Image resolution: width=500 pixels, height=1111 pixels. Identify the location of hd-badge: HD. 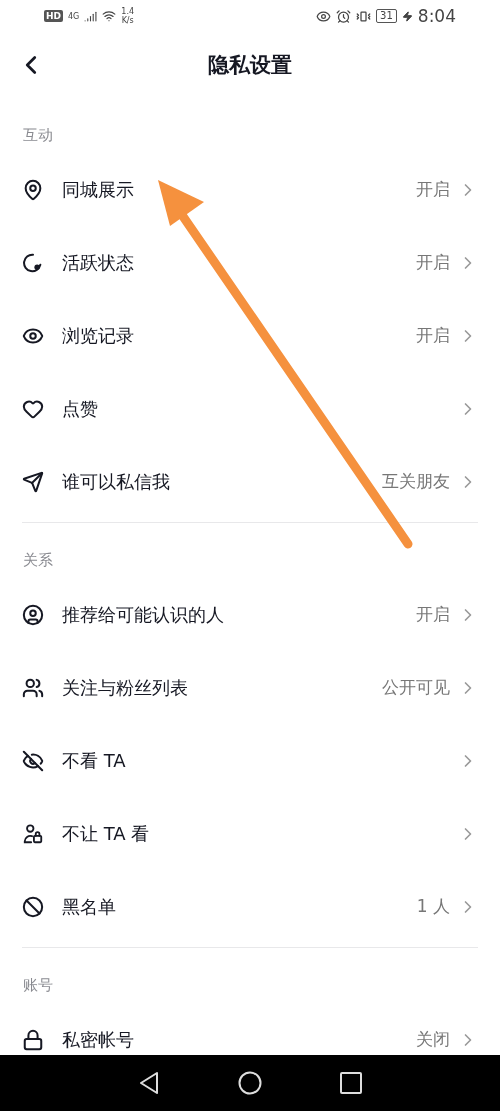
(53, 16).